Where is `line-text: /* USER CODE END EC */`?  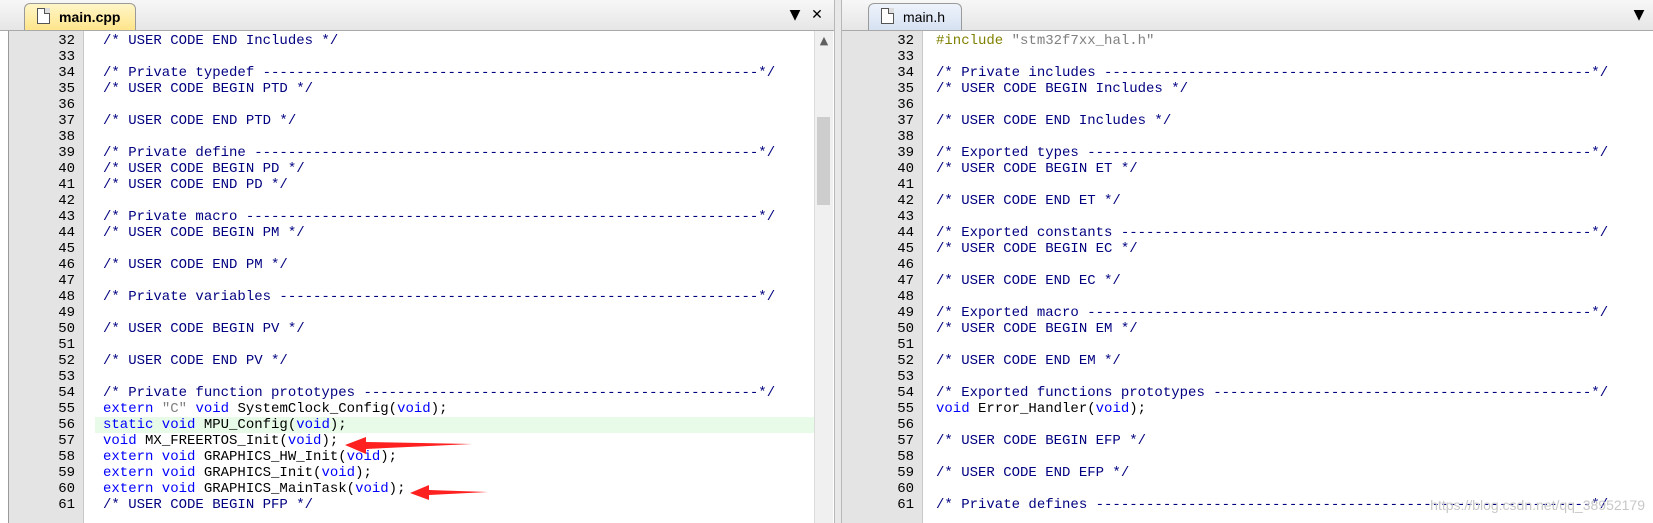
line-text: /* USER CODE END EC */ is located at coordinates (1028, 281).